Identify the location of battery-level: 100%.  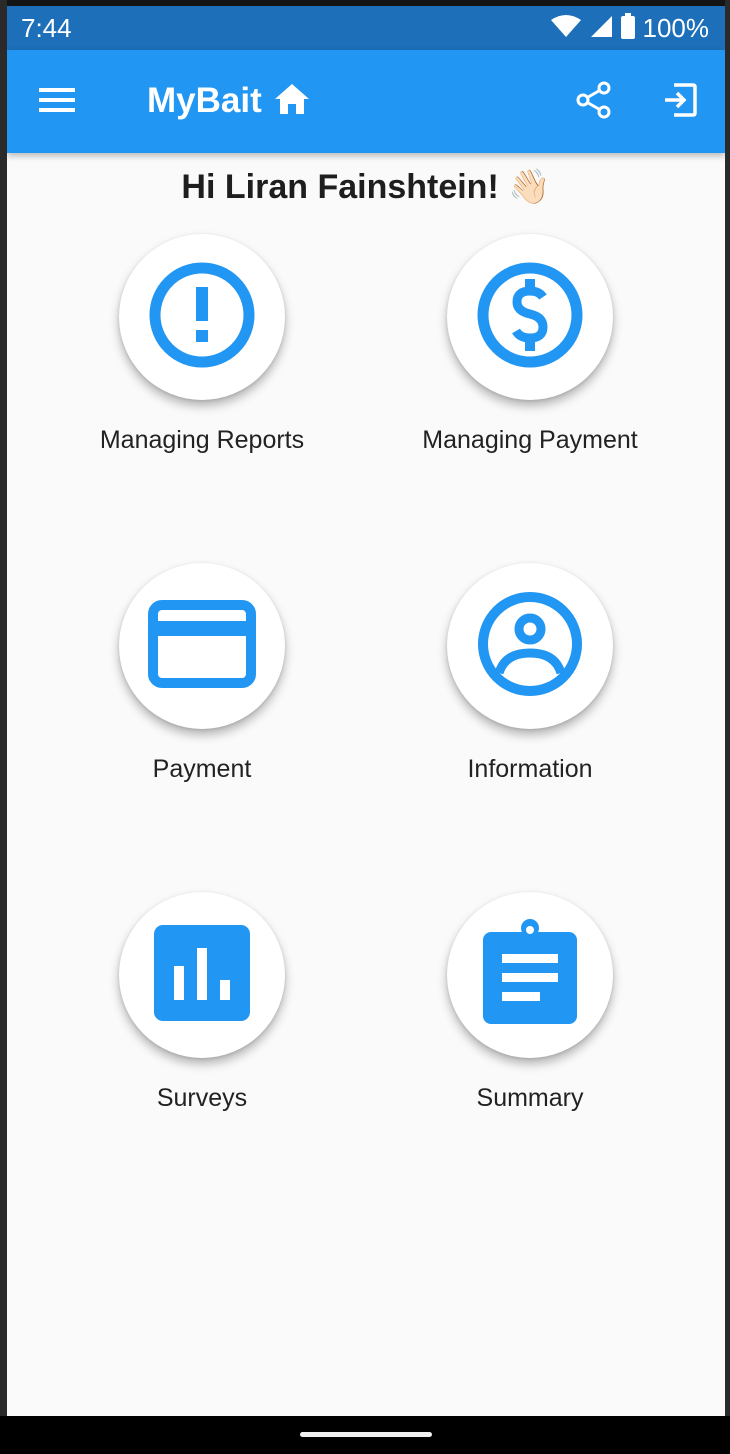
(676, 28).